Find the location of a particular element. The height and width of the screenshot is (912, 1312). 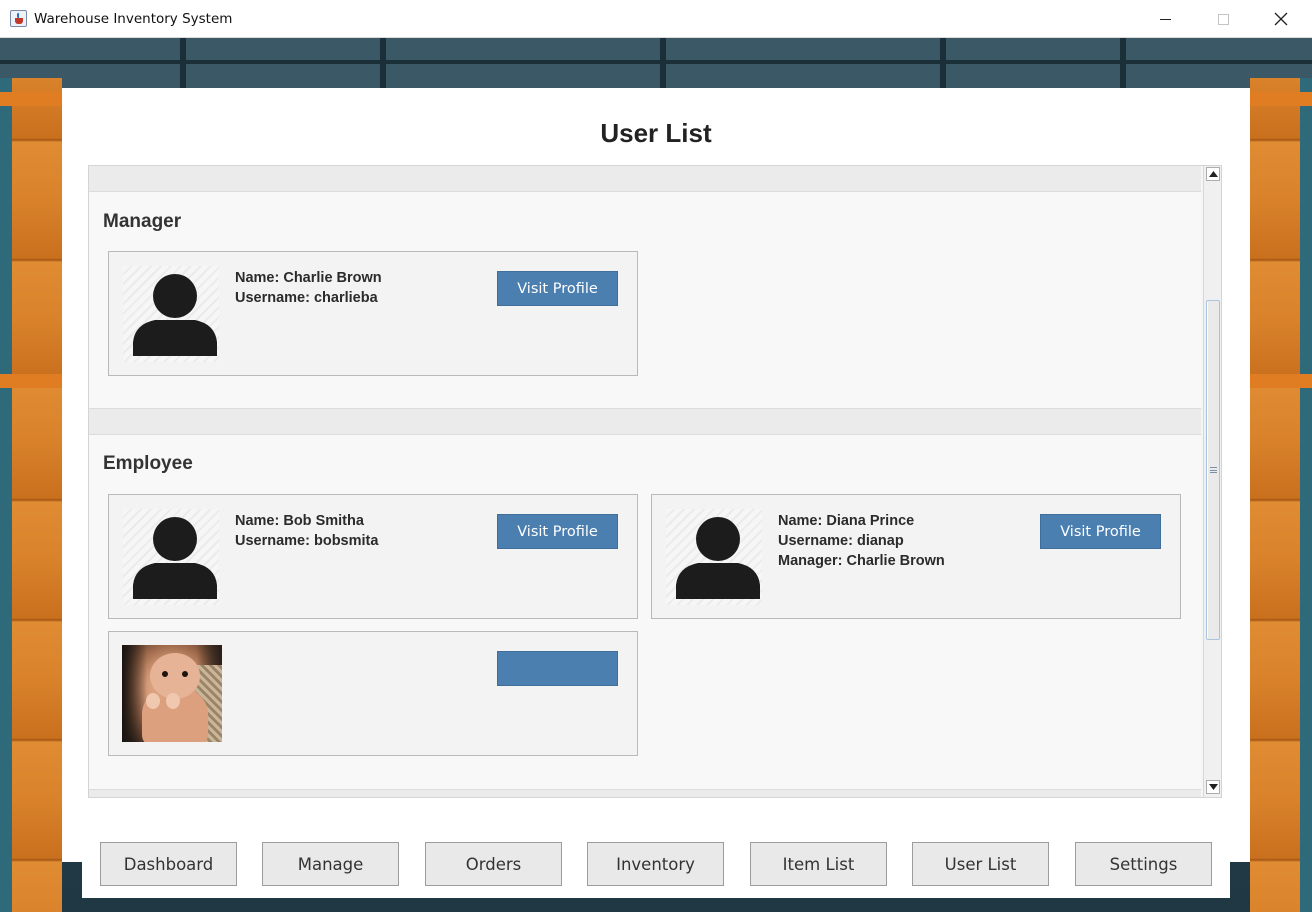

close-icon is located at coordinates (1281, 19).